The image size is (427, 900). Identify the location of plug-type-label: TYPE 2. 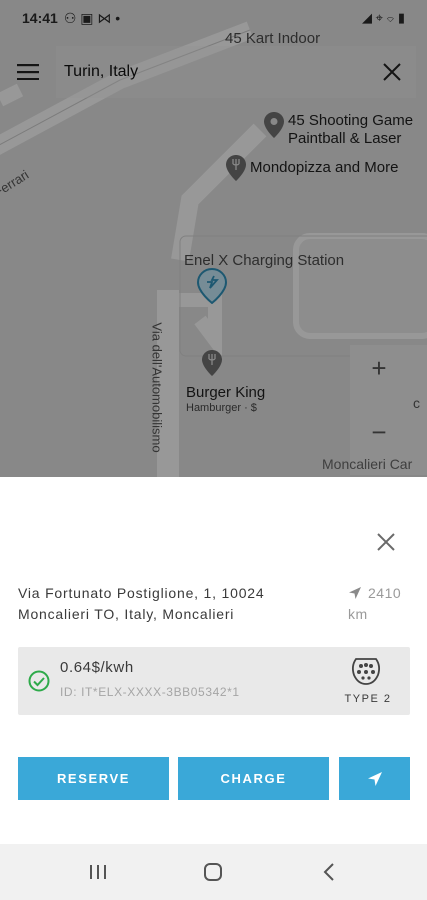
(368, 699).